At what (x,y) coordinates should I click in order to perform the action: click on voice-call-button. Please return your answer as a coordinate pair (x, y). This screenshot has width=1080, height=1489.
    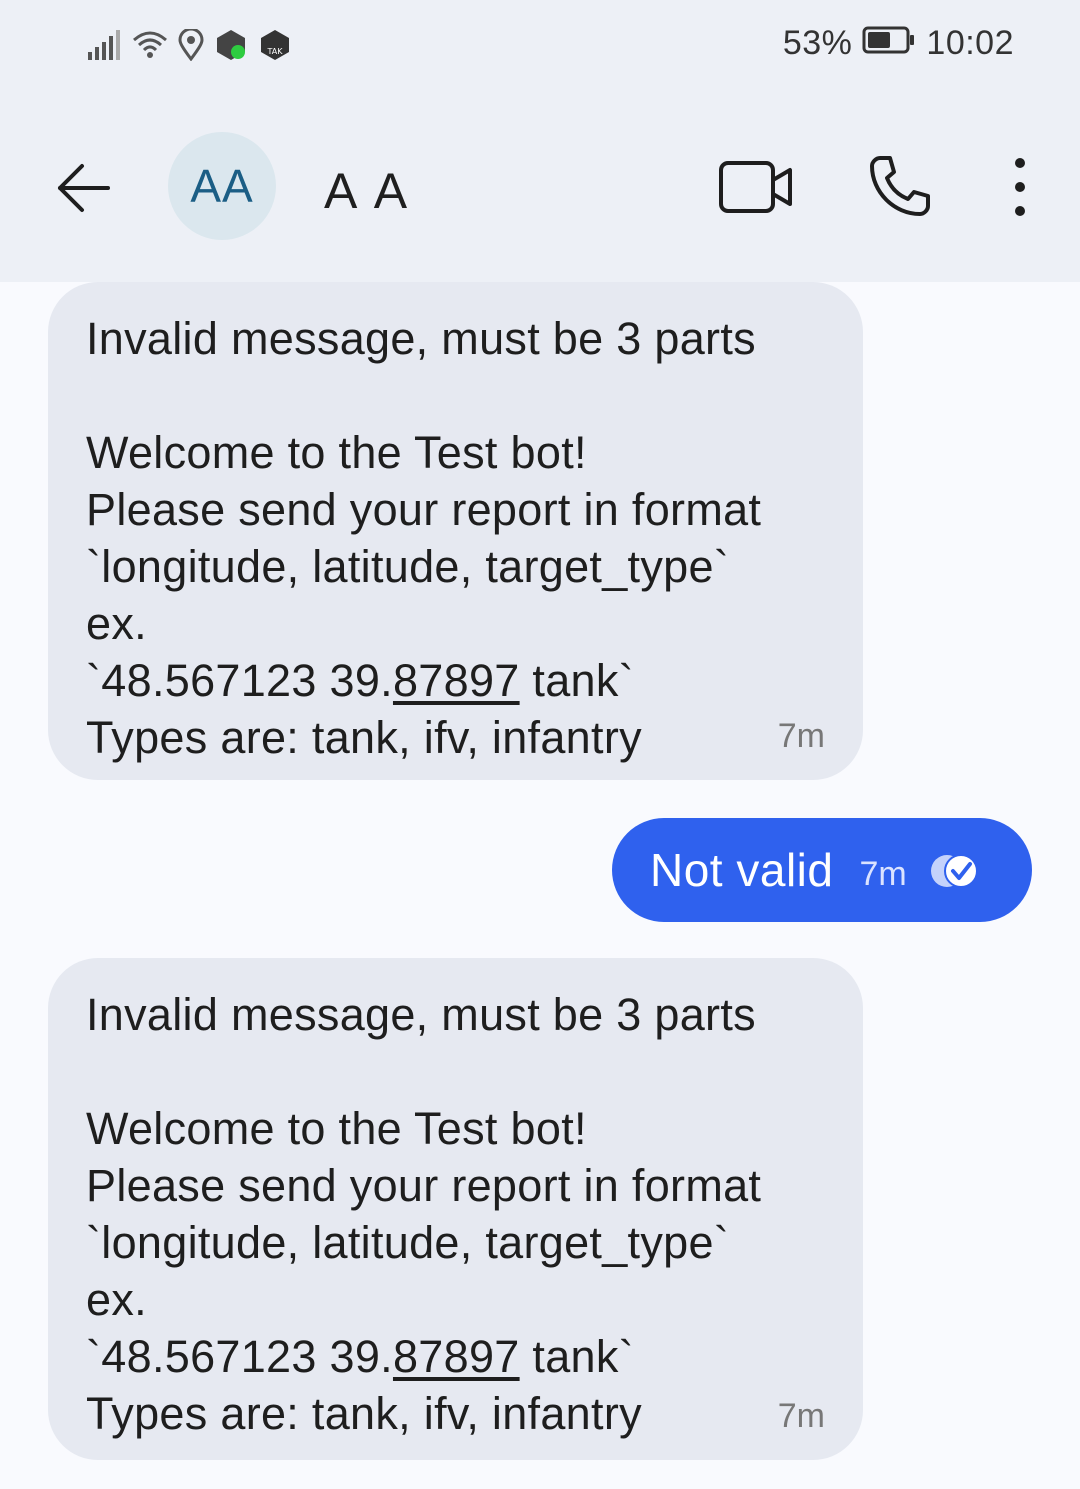
    Looking at the image, I should click on (900, 186).